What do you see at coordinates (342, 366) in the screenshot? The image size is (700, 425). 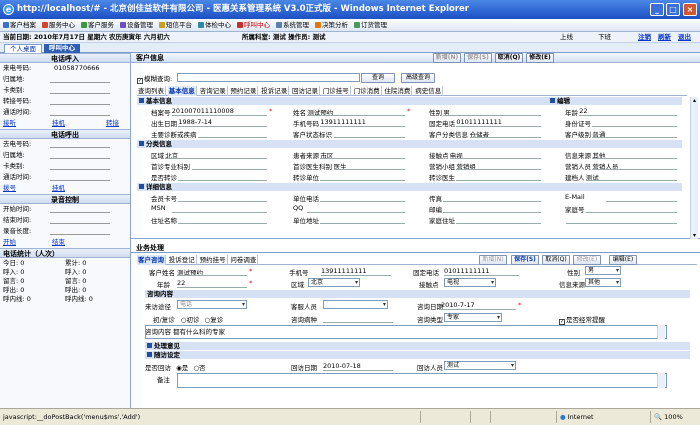 I see `biz-visit-date-value: 2010-07-18` at bounding box center [342, 366].